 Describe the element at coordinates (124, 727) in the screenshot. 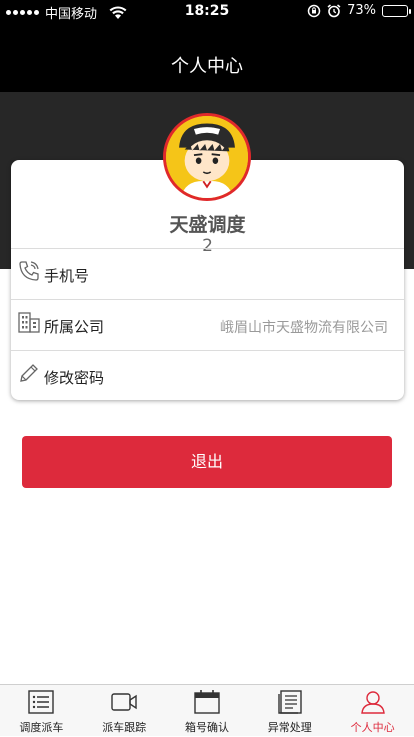

I see `tab-label: 派车跟踪` at that location.